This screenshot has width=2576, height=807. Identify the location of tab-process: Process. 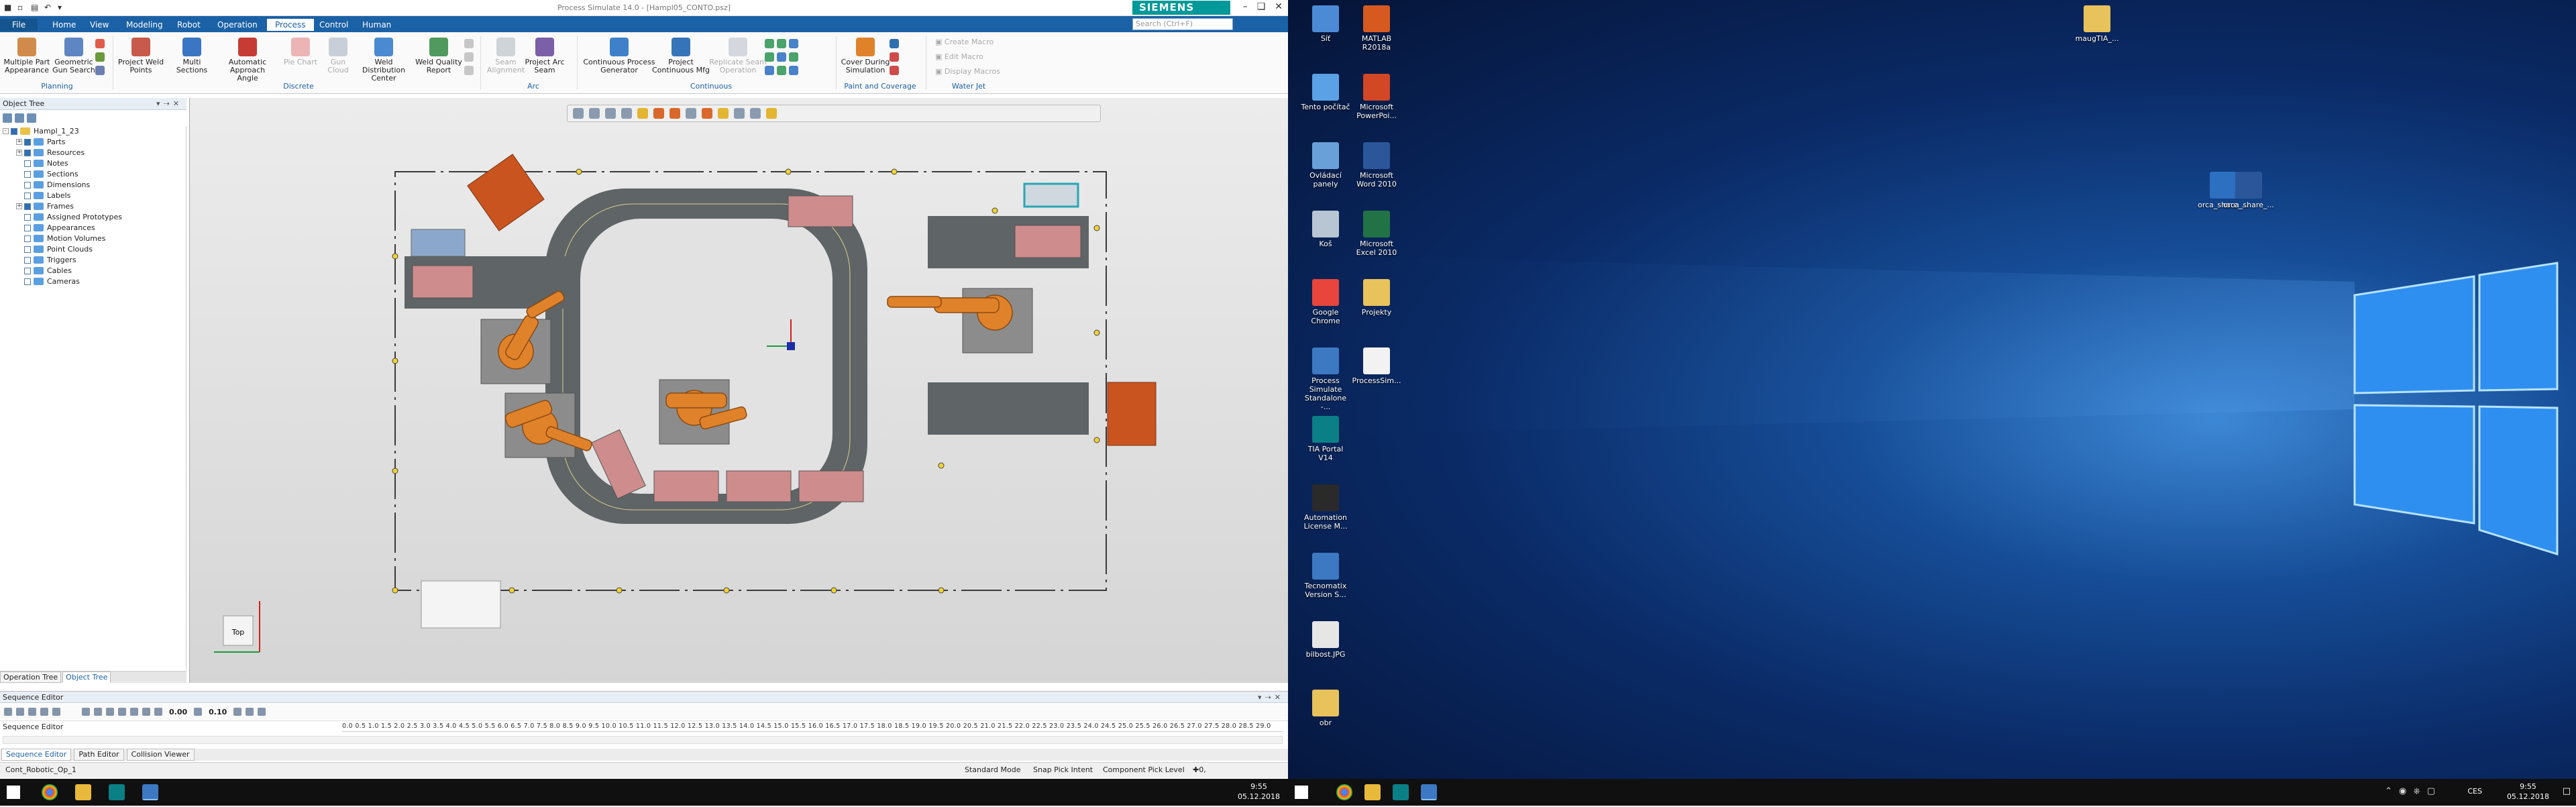
(290, 25).